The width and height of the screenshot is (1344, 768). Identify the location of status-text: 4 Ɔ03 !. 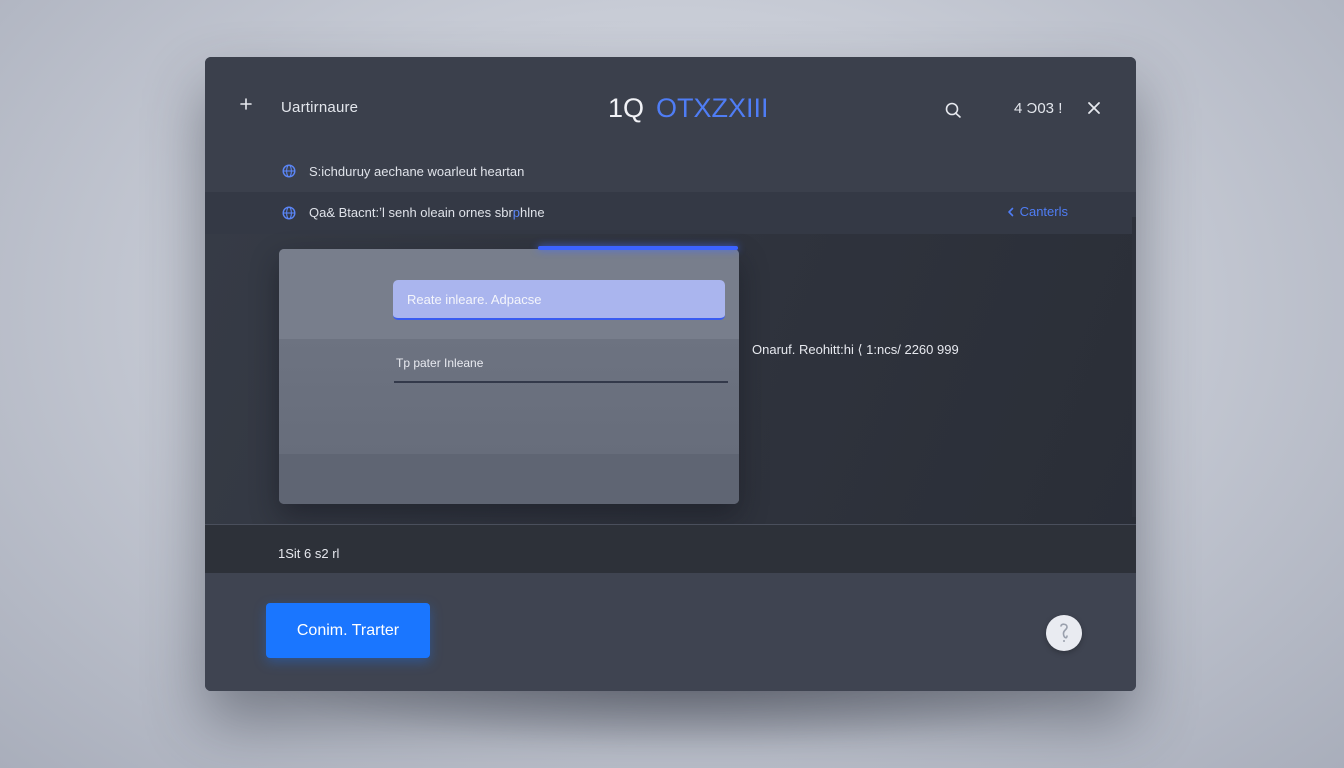
(1038, 108).